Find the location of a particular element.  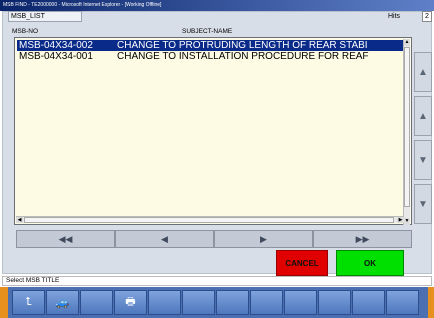

double-right-arrow-icon: ▶▶ is located at coordinates (362, 238).